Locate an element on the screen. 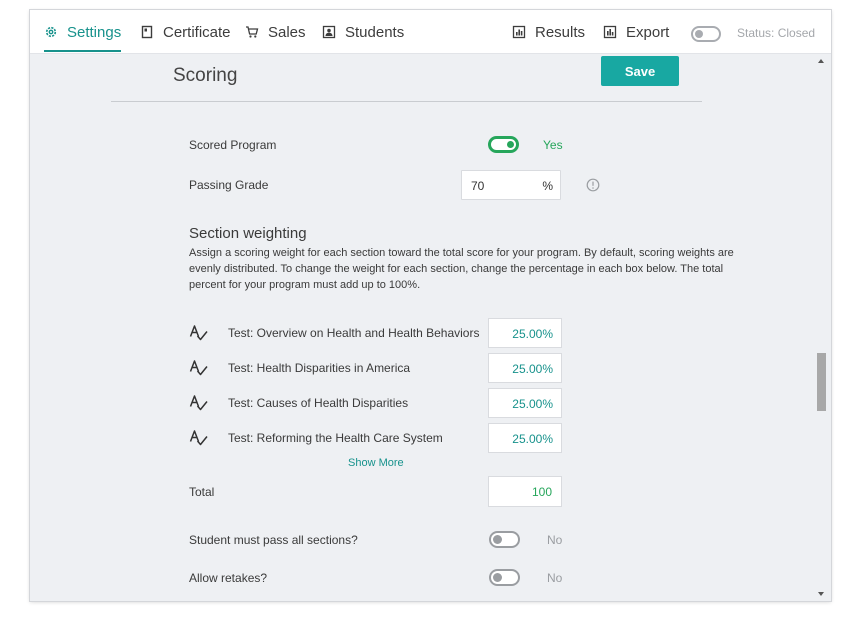  export-chart-icon is located at coordinates (610, 32).